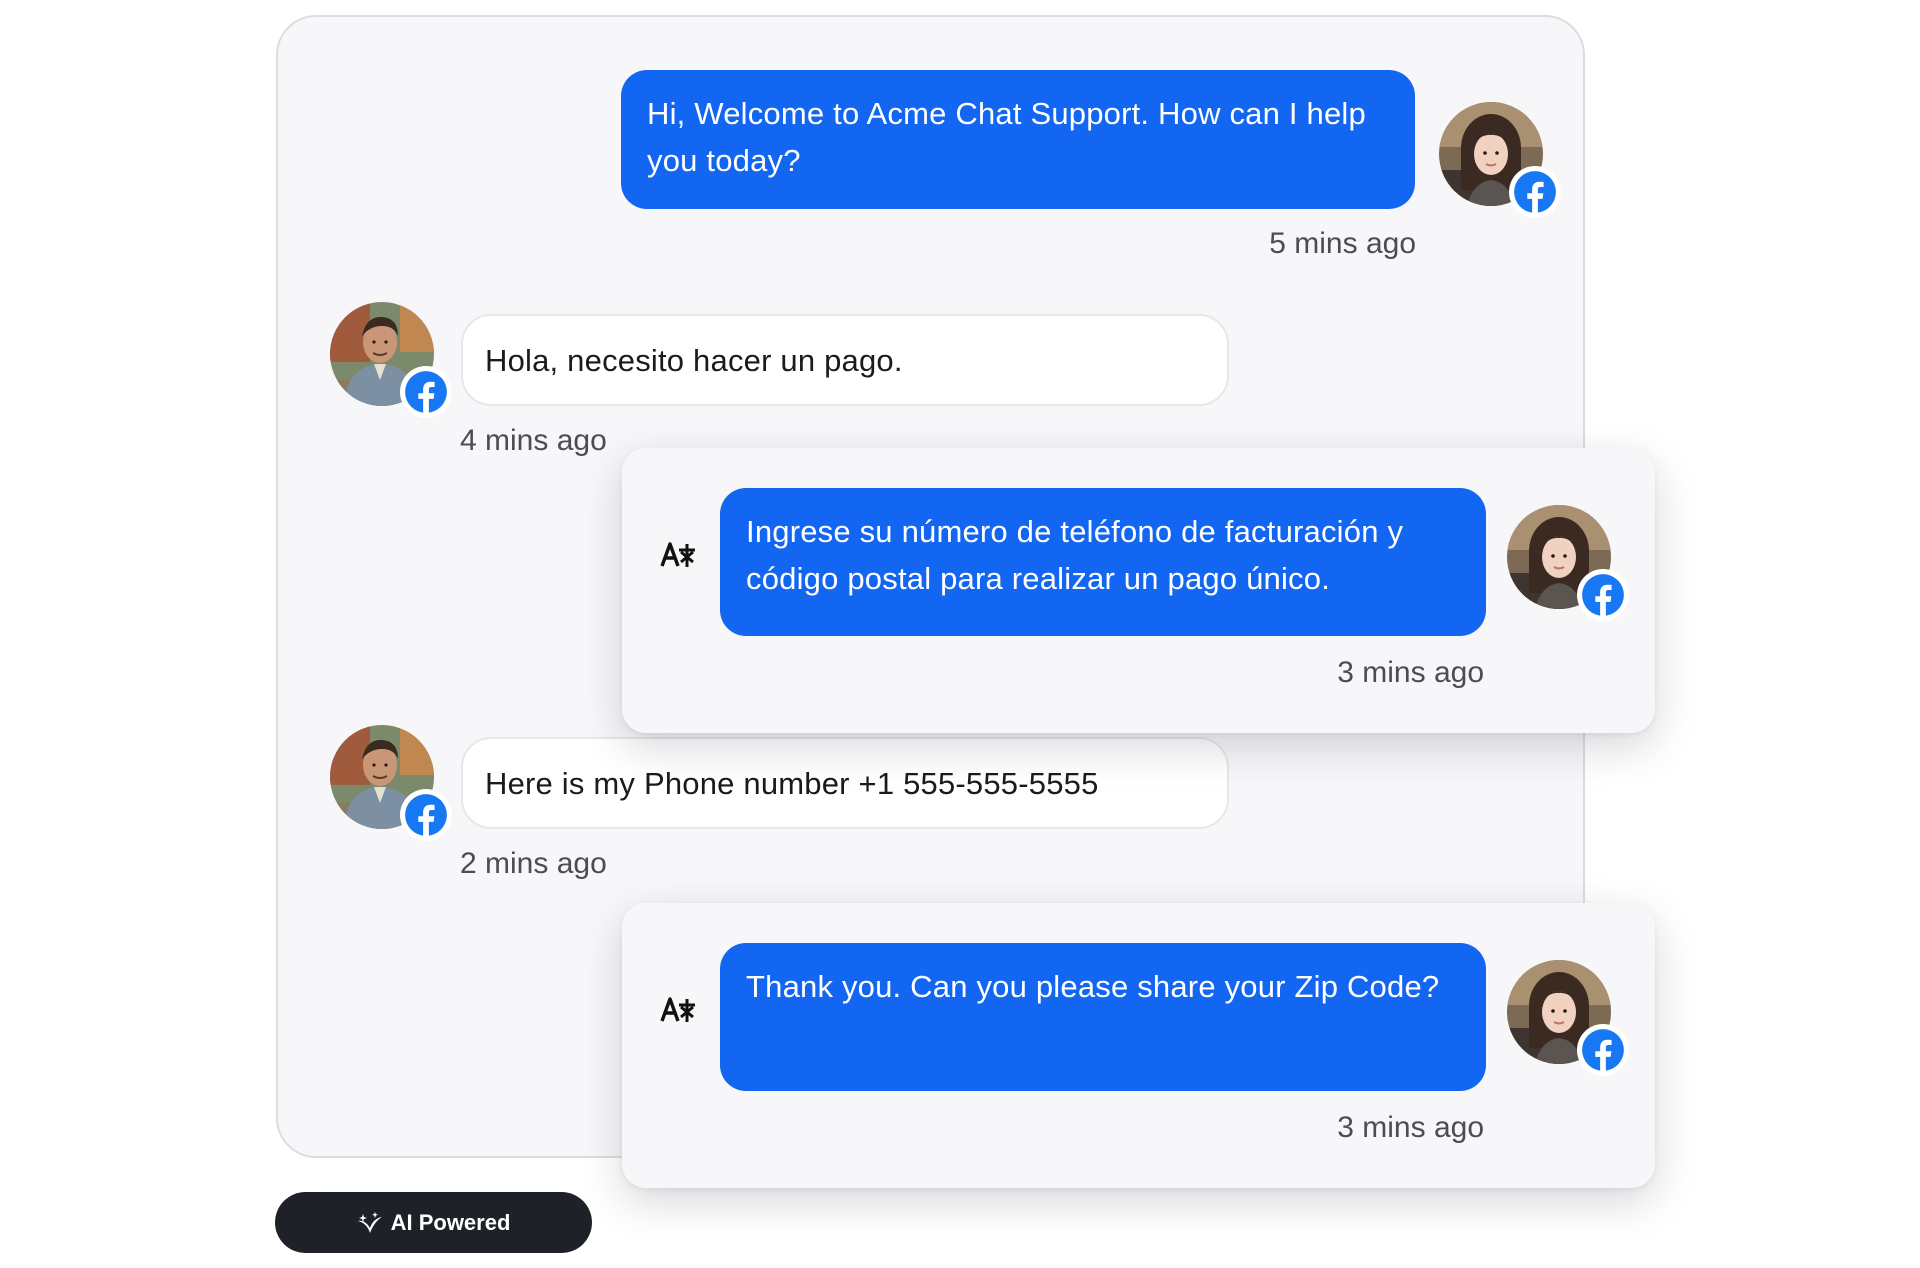  What do you see at coordinates (533, 863) in the screenshot?
I see `message-timestamp: 2 mins ago` at bounding box center [533, 863].